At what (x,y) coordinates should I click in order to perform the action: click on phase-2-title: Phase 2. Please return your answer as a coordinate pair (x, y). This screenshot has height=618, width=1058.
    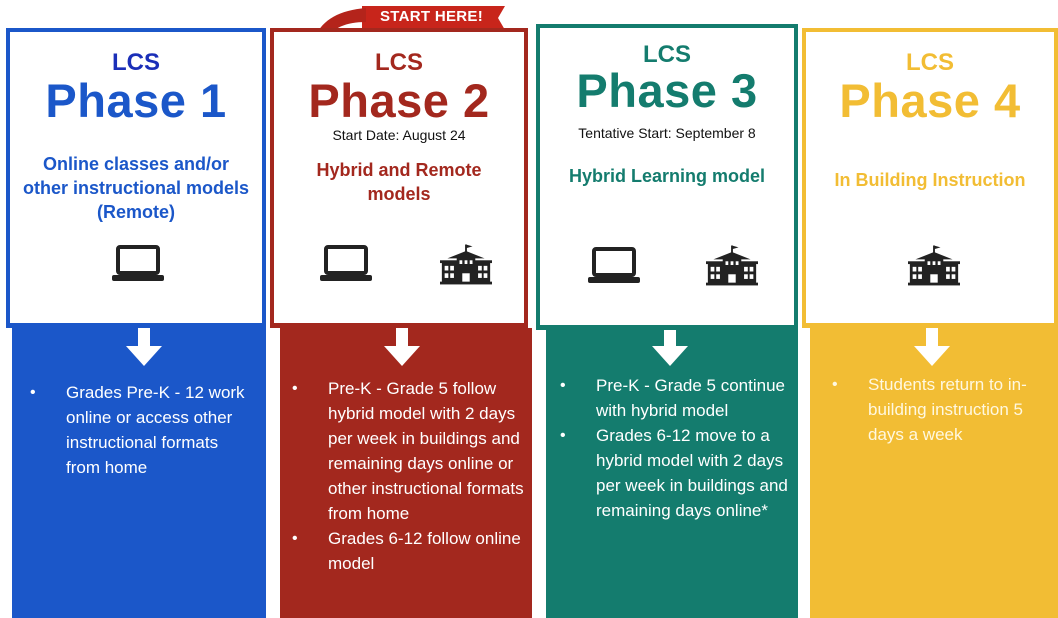
    Looking at the image, I should click on (399, 100).